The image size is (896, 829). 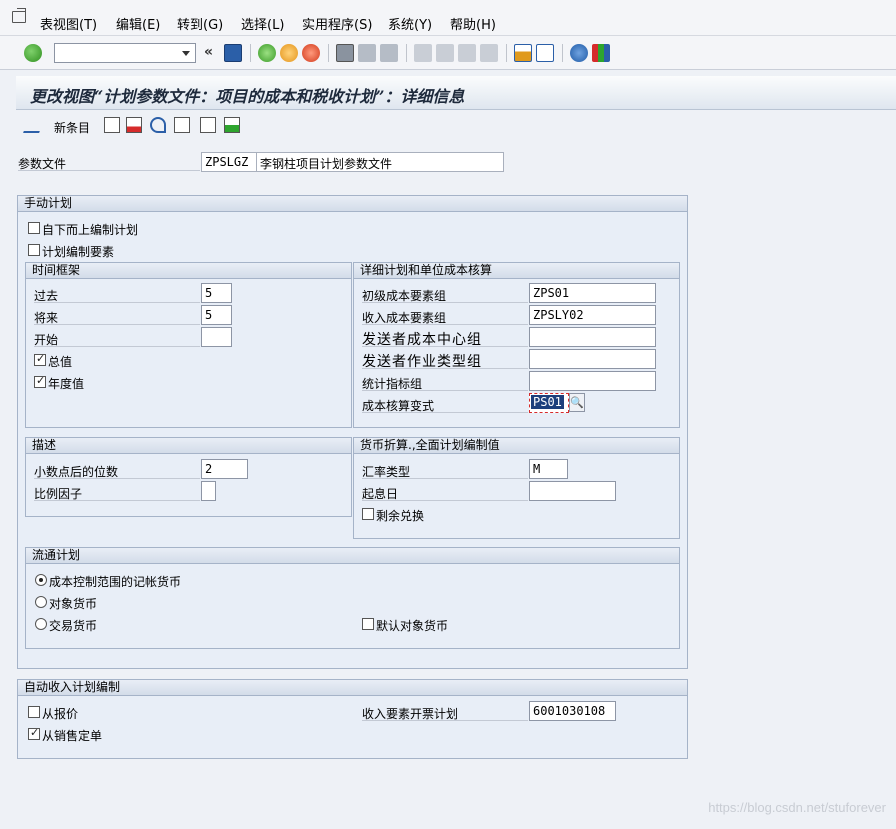 I want to click on object-currency-label: 对象货币, so click(x=73, y=604).